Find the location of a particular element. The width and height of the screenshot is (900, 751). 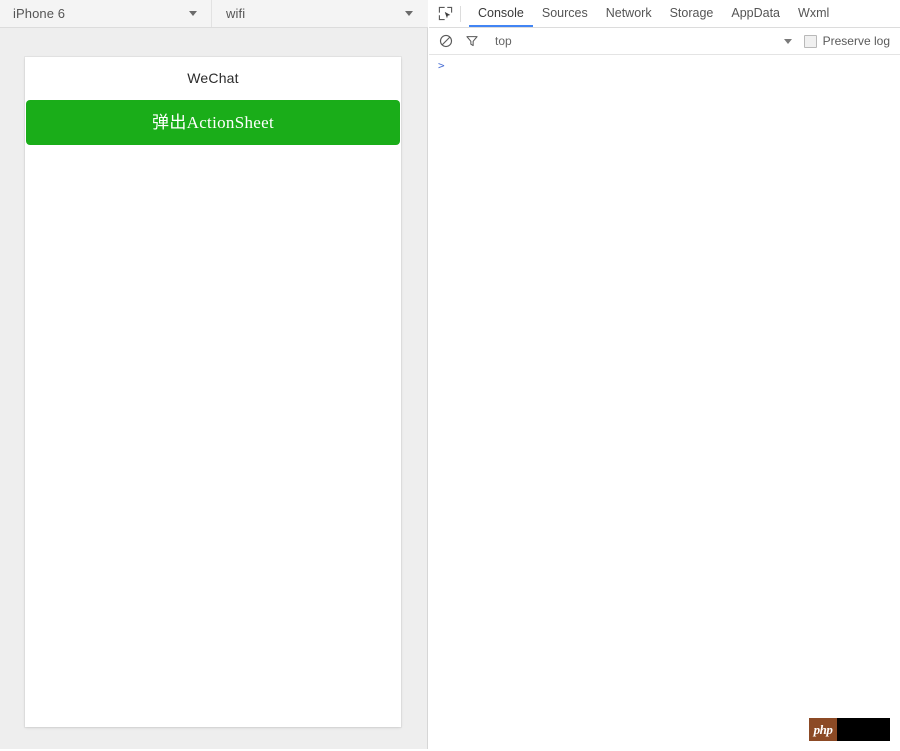

tab-network: Network is located at coordinates (629, 13).